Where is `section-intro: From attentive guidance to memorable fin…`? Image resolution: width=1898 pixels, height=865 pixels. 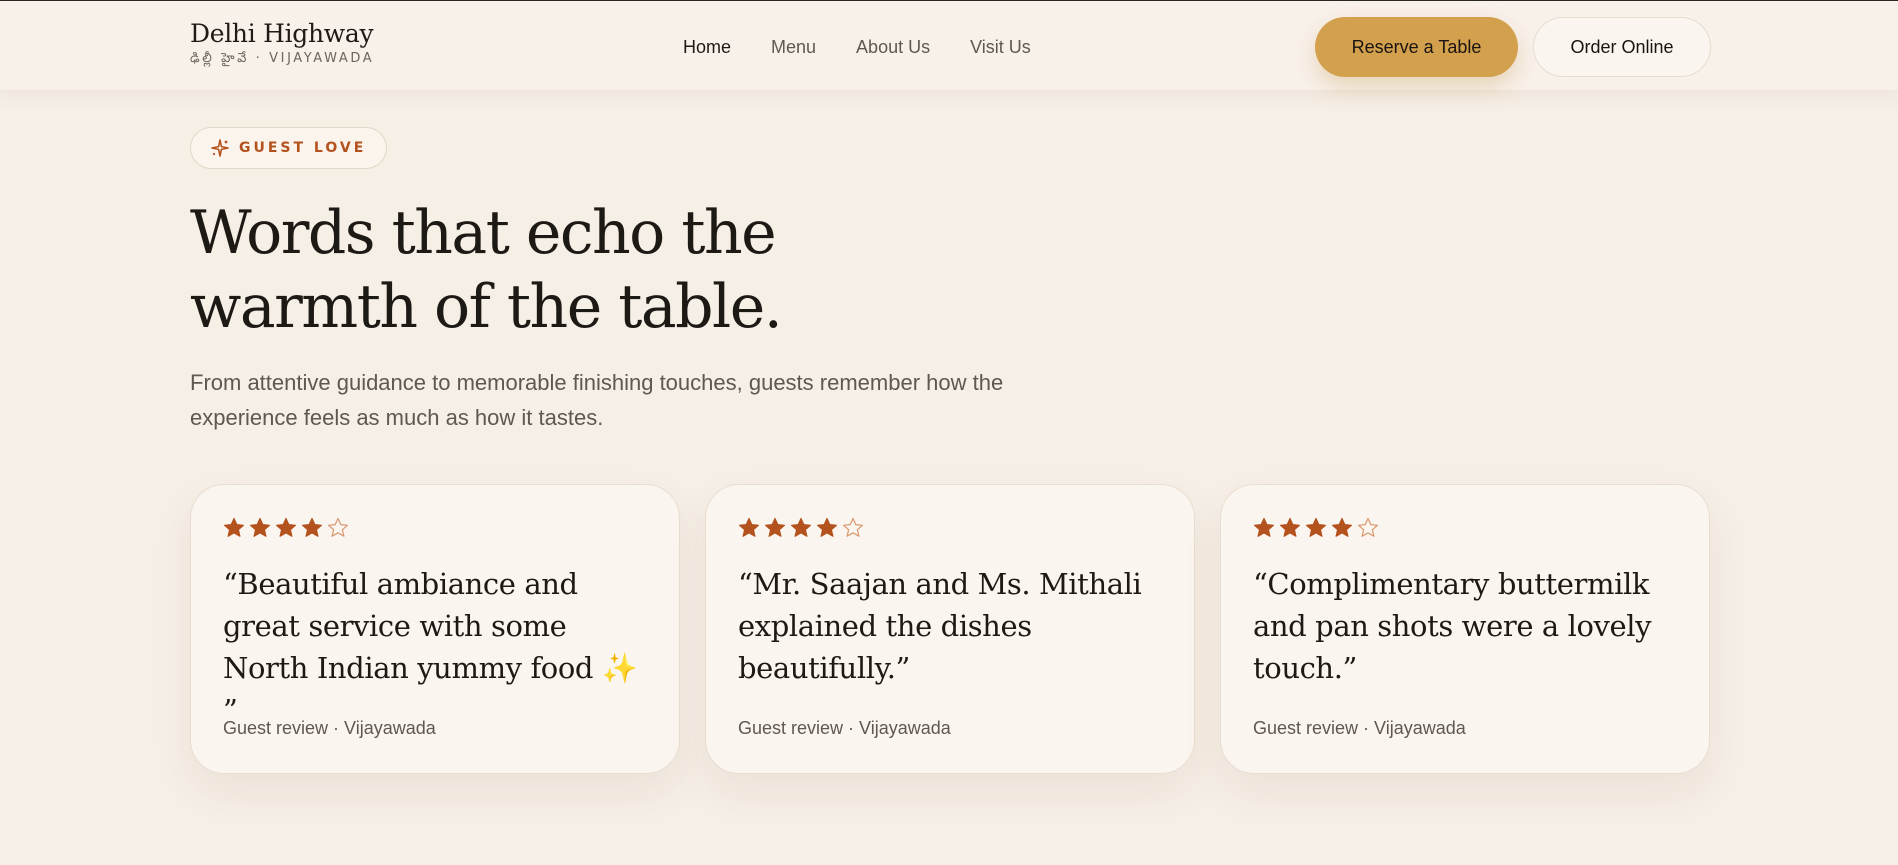 section-intro: From attentive guidance to memorable fin… is located at coordinates (597, 400).